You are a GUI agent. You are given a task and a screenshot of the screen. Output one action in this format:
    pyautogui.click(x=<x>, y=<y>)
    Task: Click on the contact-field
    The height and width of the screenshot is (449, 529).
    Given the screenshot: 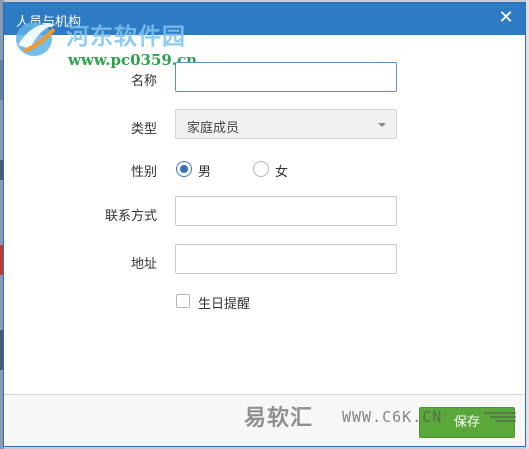 What is the action you would take?
    pyautogui.click(x=286, y=211)
    